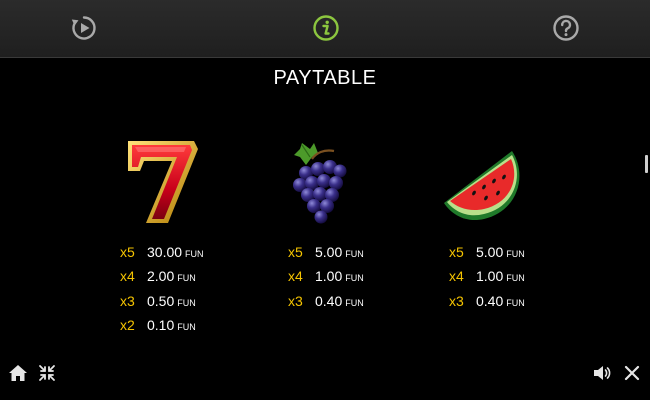 This screenshot has height=400, width=650. What do you see at coordinates (646, 164) in the screenshot?
I see `scrollbar-thumb` at bounding box center [646, 164].